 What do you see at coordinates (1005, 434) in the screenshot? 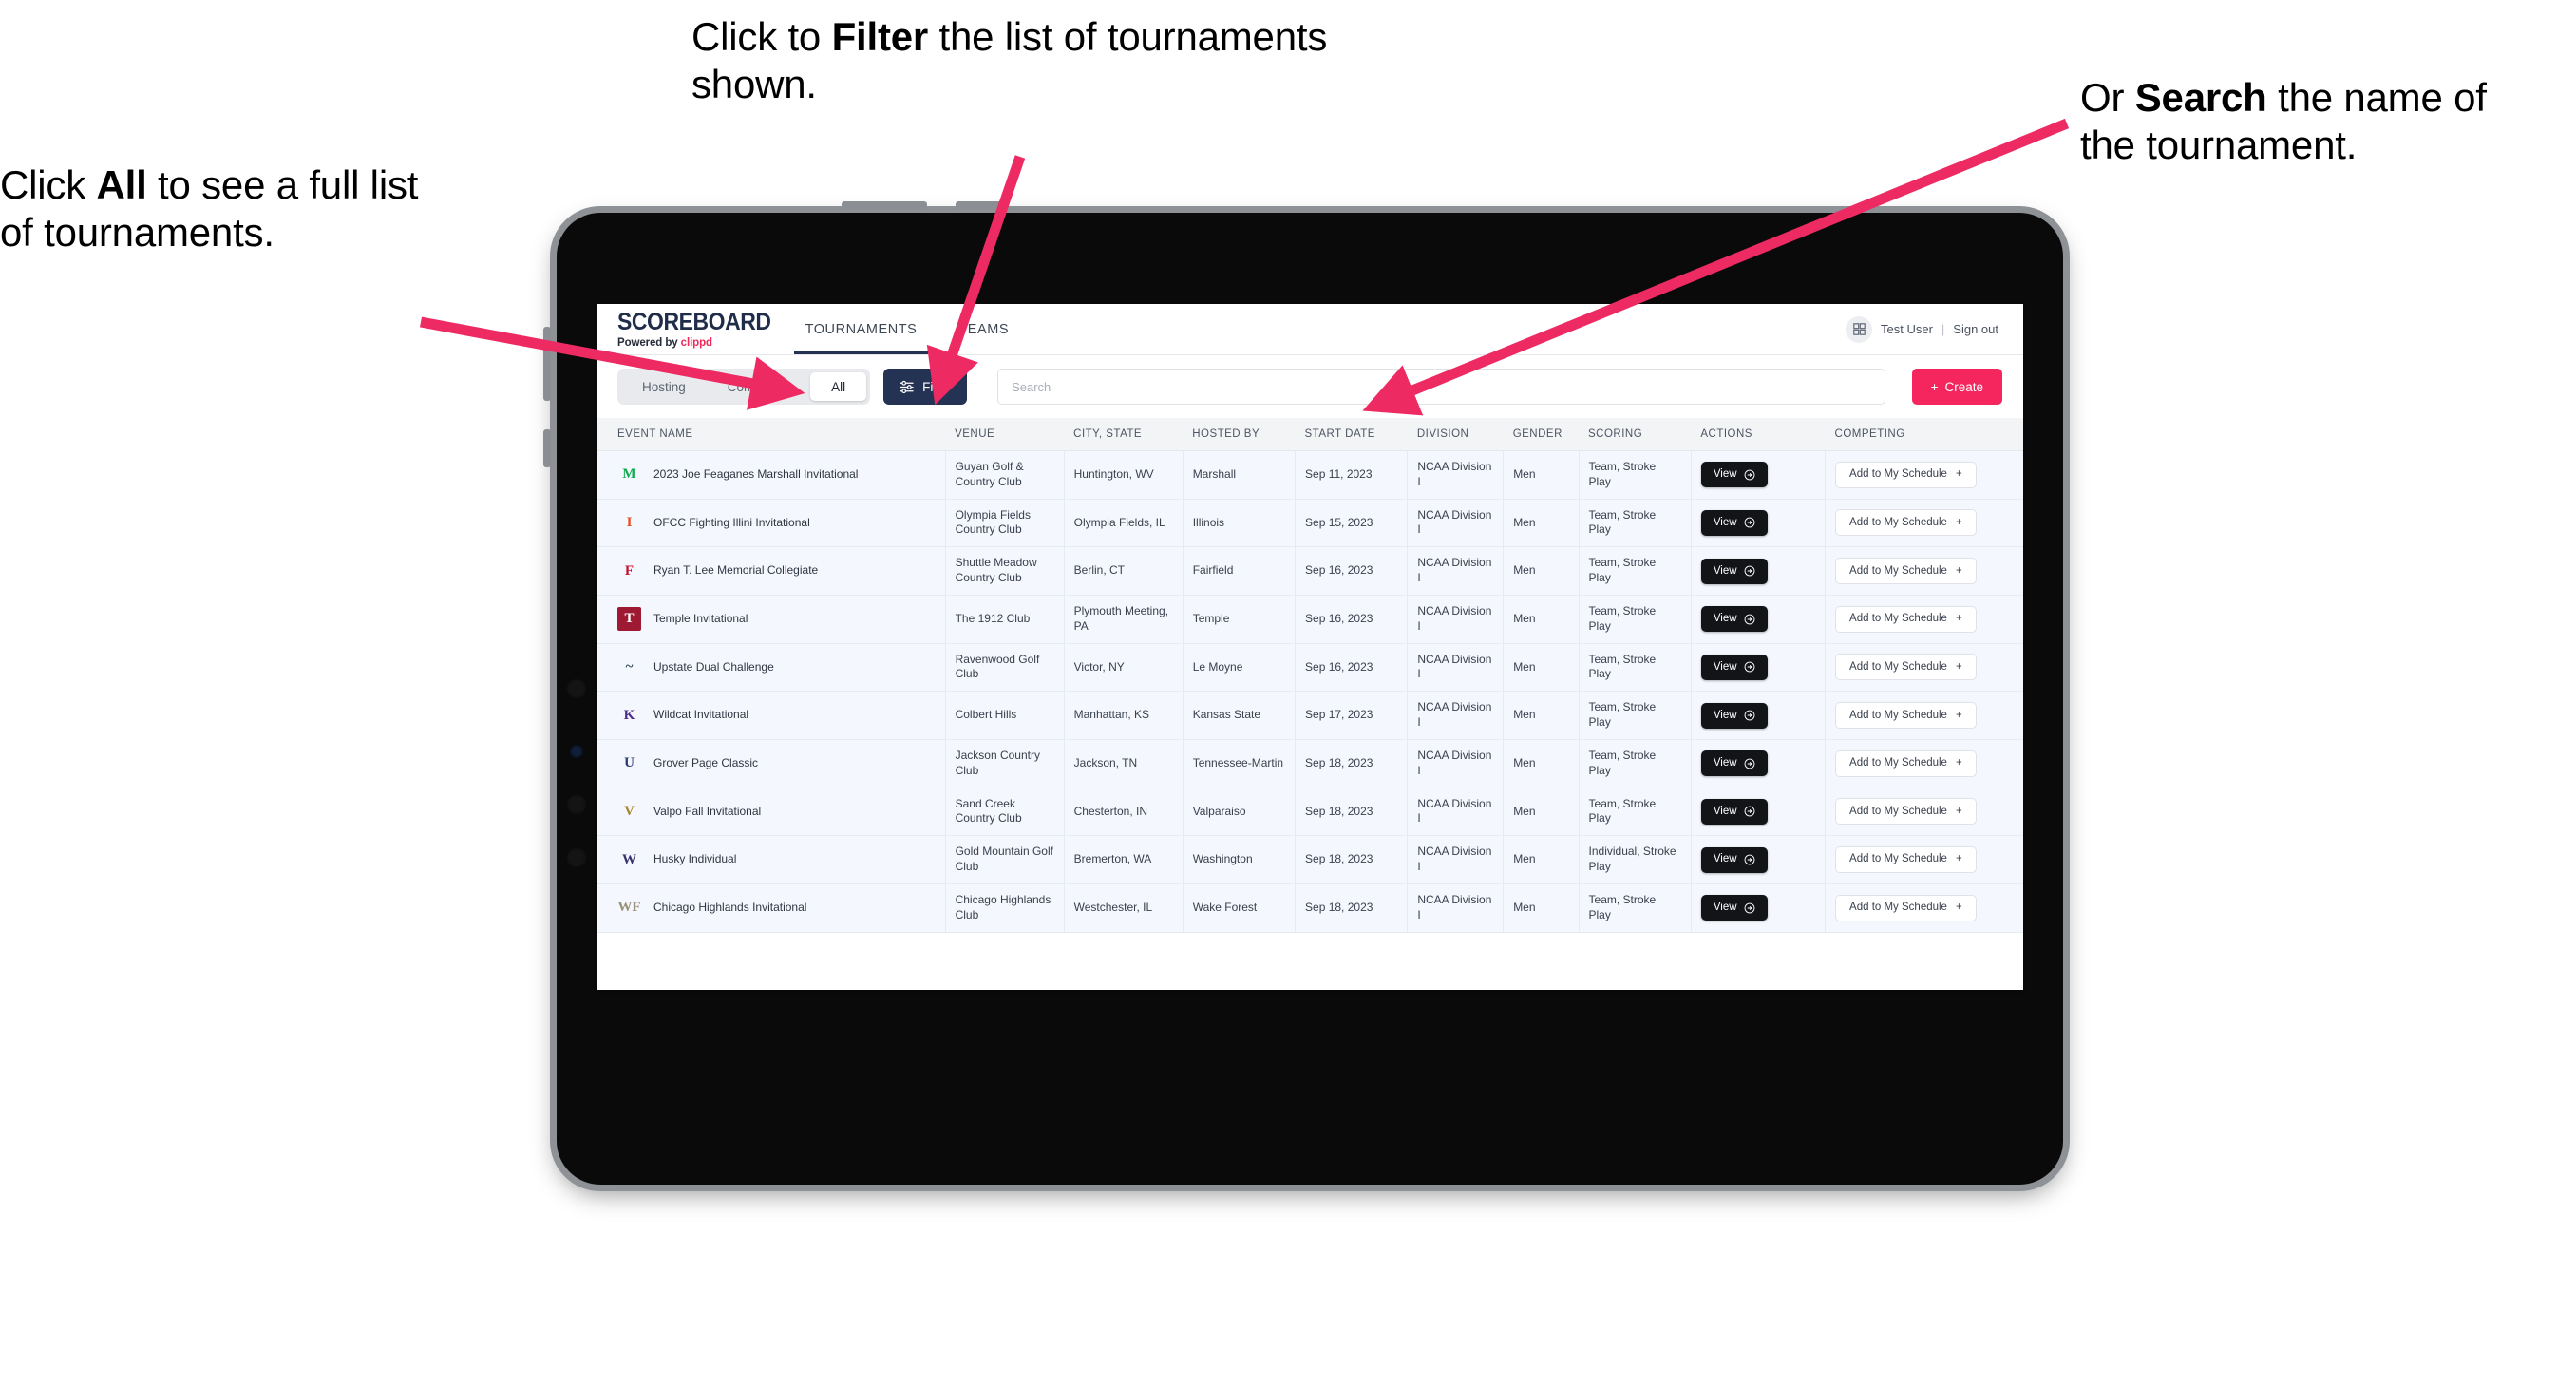
I see `column-header-1: VENUE` at bounding box center [1005, 434].